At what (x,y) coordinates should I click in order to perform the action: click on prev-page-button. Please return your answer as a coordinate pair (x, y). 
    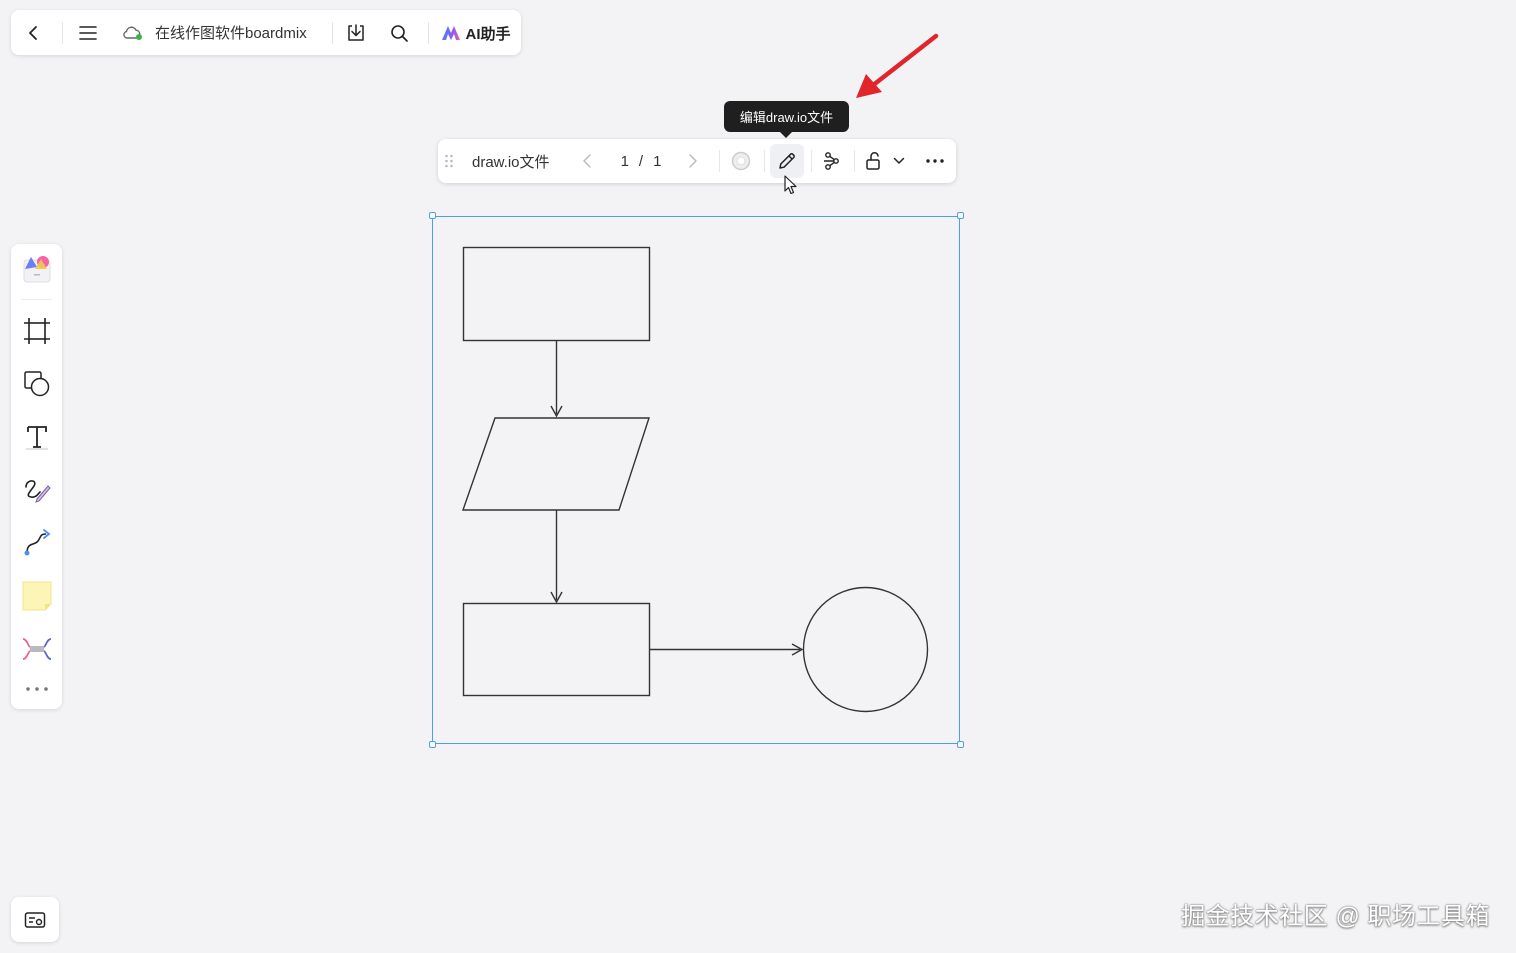
    Looking at the image, I should click on (587, 161).